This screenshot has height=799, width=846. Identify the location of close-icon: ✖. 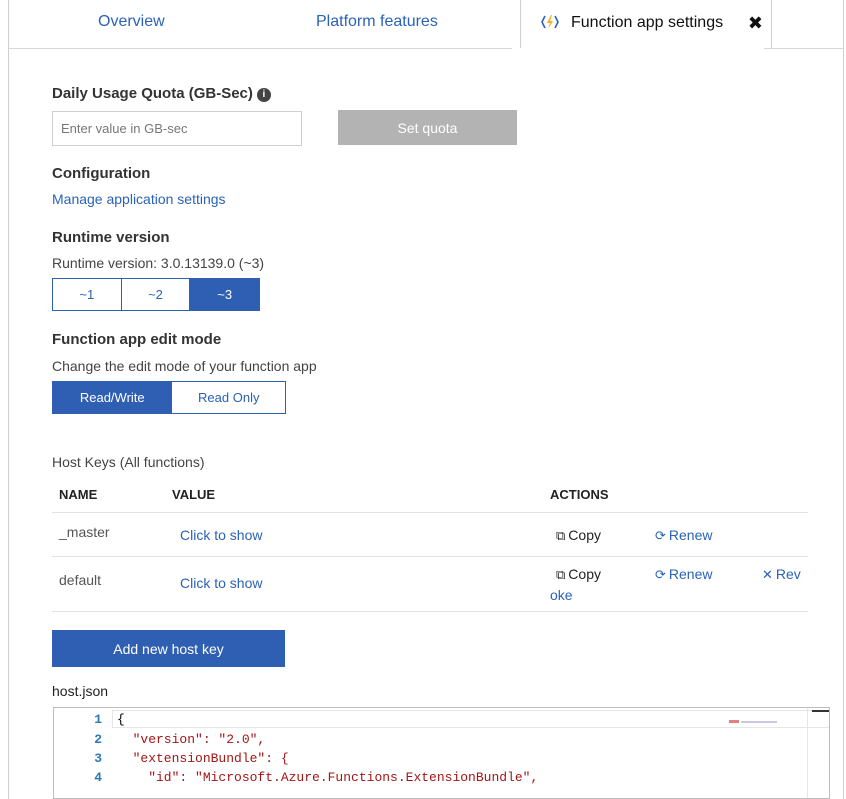
(755, 23).